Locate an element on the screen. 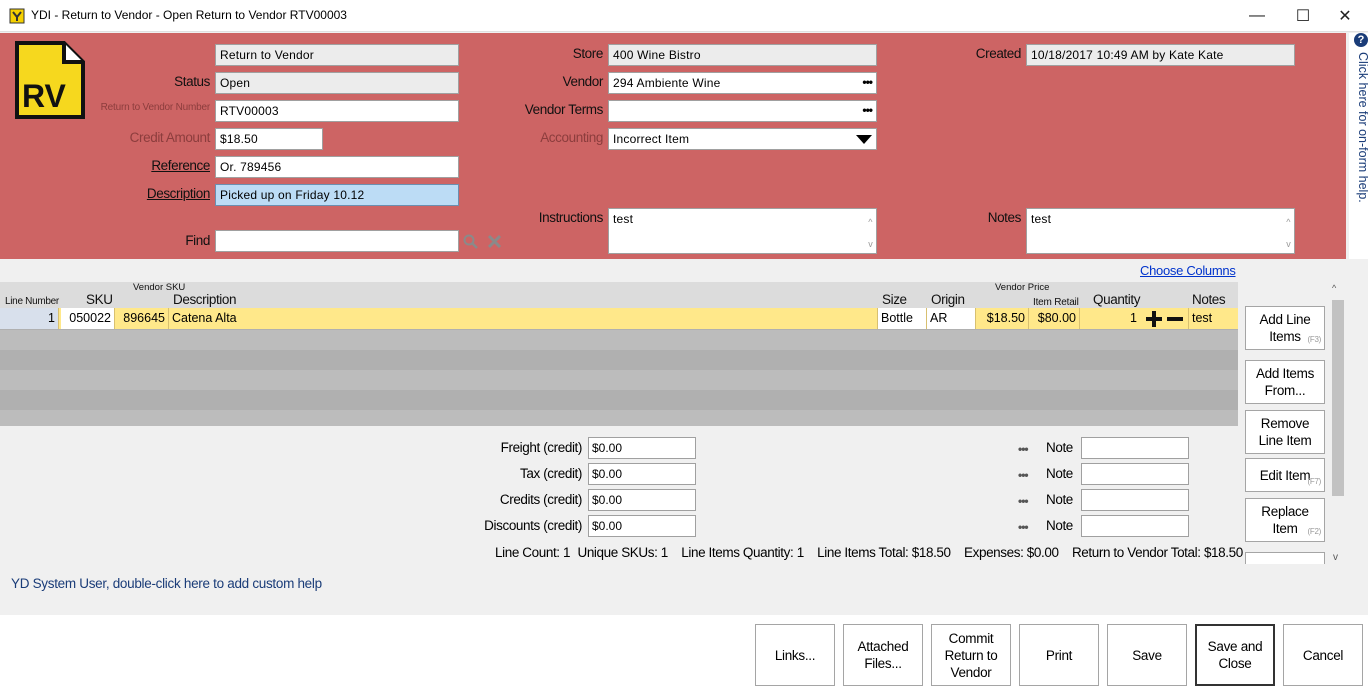  vendor-label: Vendor is located at coordinates (583, 81).